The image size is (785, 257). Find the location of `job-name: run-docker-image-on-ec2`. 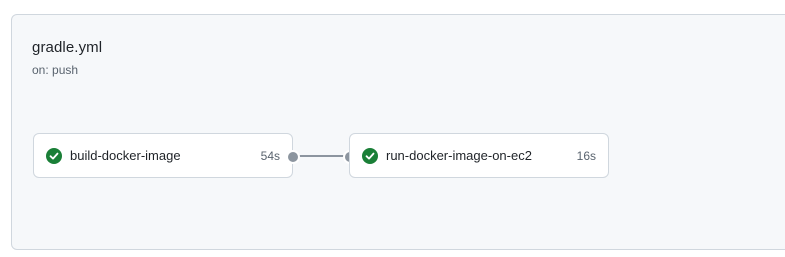

job-name: run-docker-image-on-ec2 is located at coordinates (459, 155).